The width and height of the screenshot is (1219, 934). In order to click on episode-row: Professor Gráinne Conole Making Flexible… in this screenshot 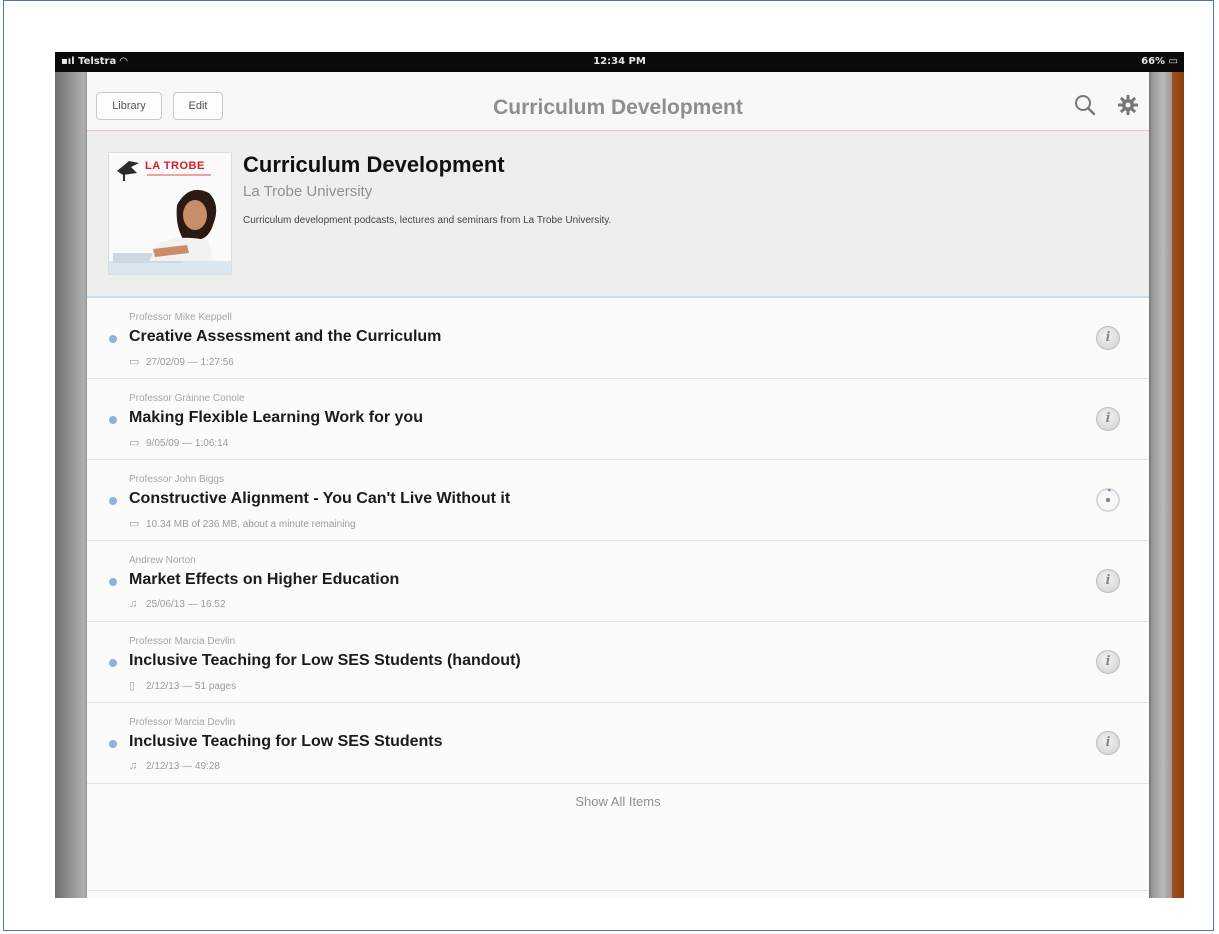, I will do `click(618, 419)`.